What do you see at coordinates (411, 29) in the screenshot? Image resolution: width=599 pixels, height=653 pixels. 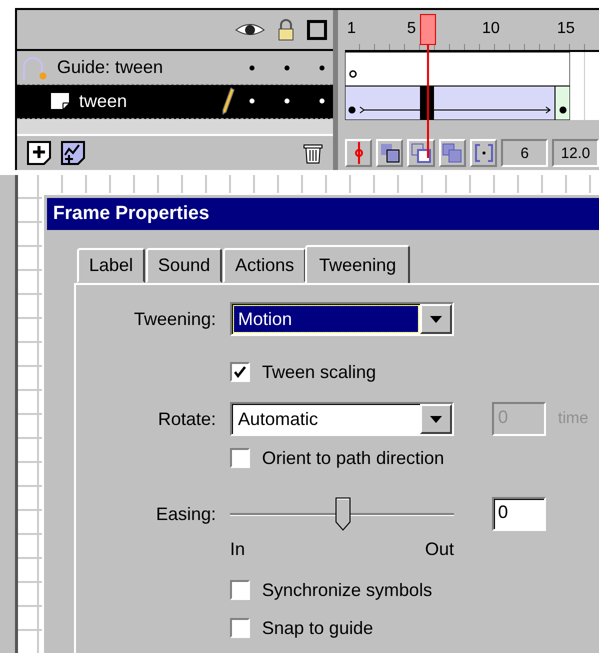 I see `frame-number: 5` at bounding box center [411, 29].